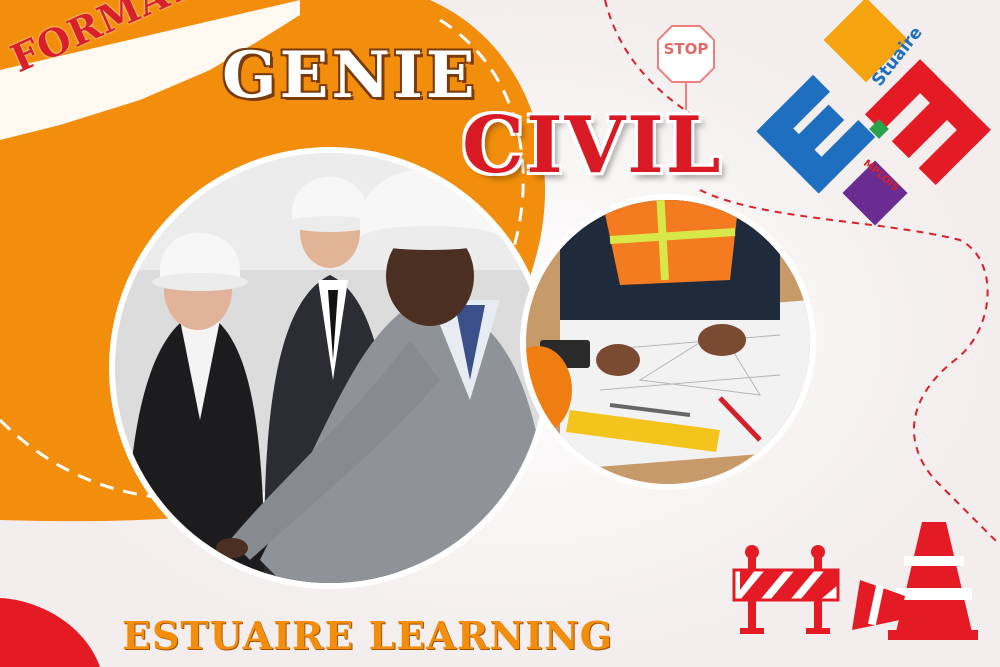 Image resolution: width=1000 pixels, height=667 pixels. What do you see at coordinates (686, 49) in the screenshot?
I see `stop-sign-label: STOP` at bounding box center [686, 49].